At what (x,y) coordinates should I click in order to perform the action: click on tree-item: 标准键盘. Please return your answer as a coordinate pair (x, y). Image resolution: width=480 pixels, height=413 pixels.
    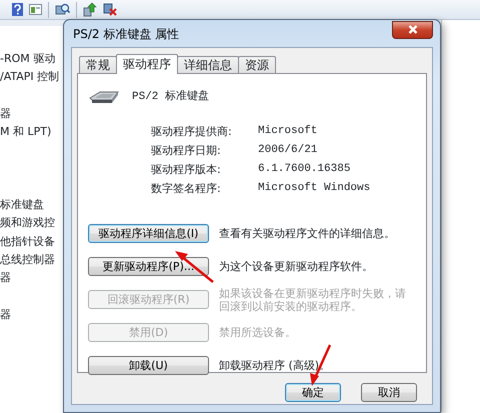
    Looking at the image, I should click on (22, 205).